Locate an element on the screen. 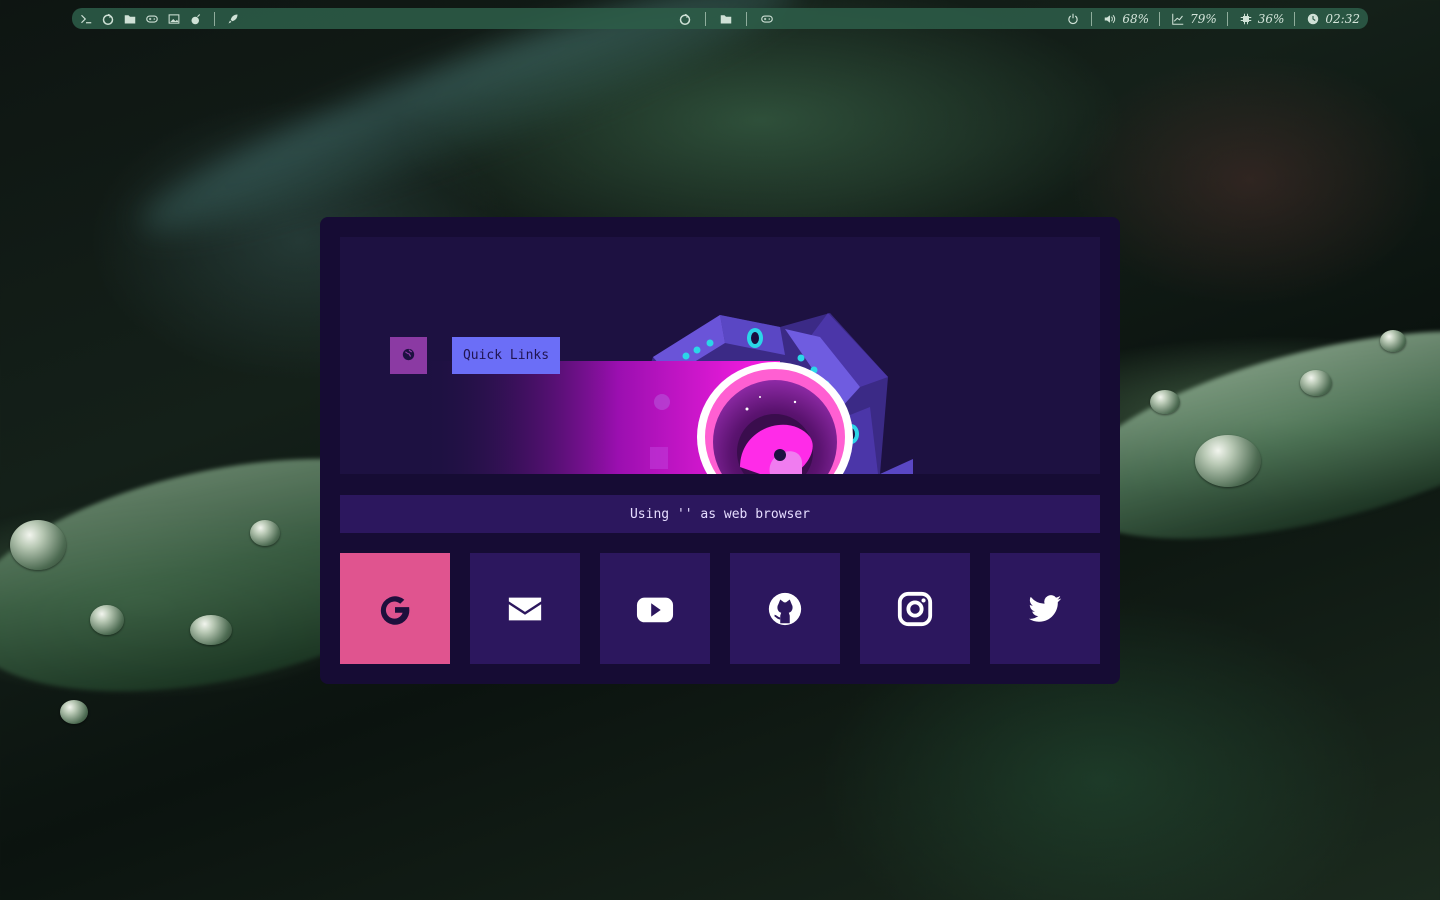  mail-link is located at coordinates (525, 608).